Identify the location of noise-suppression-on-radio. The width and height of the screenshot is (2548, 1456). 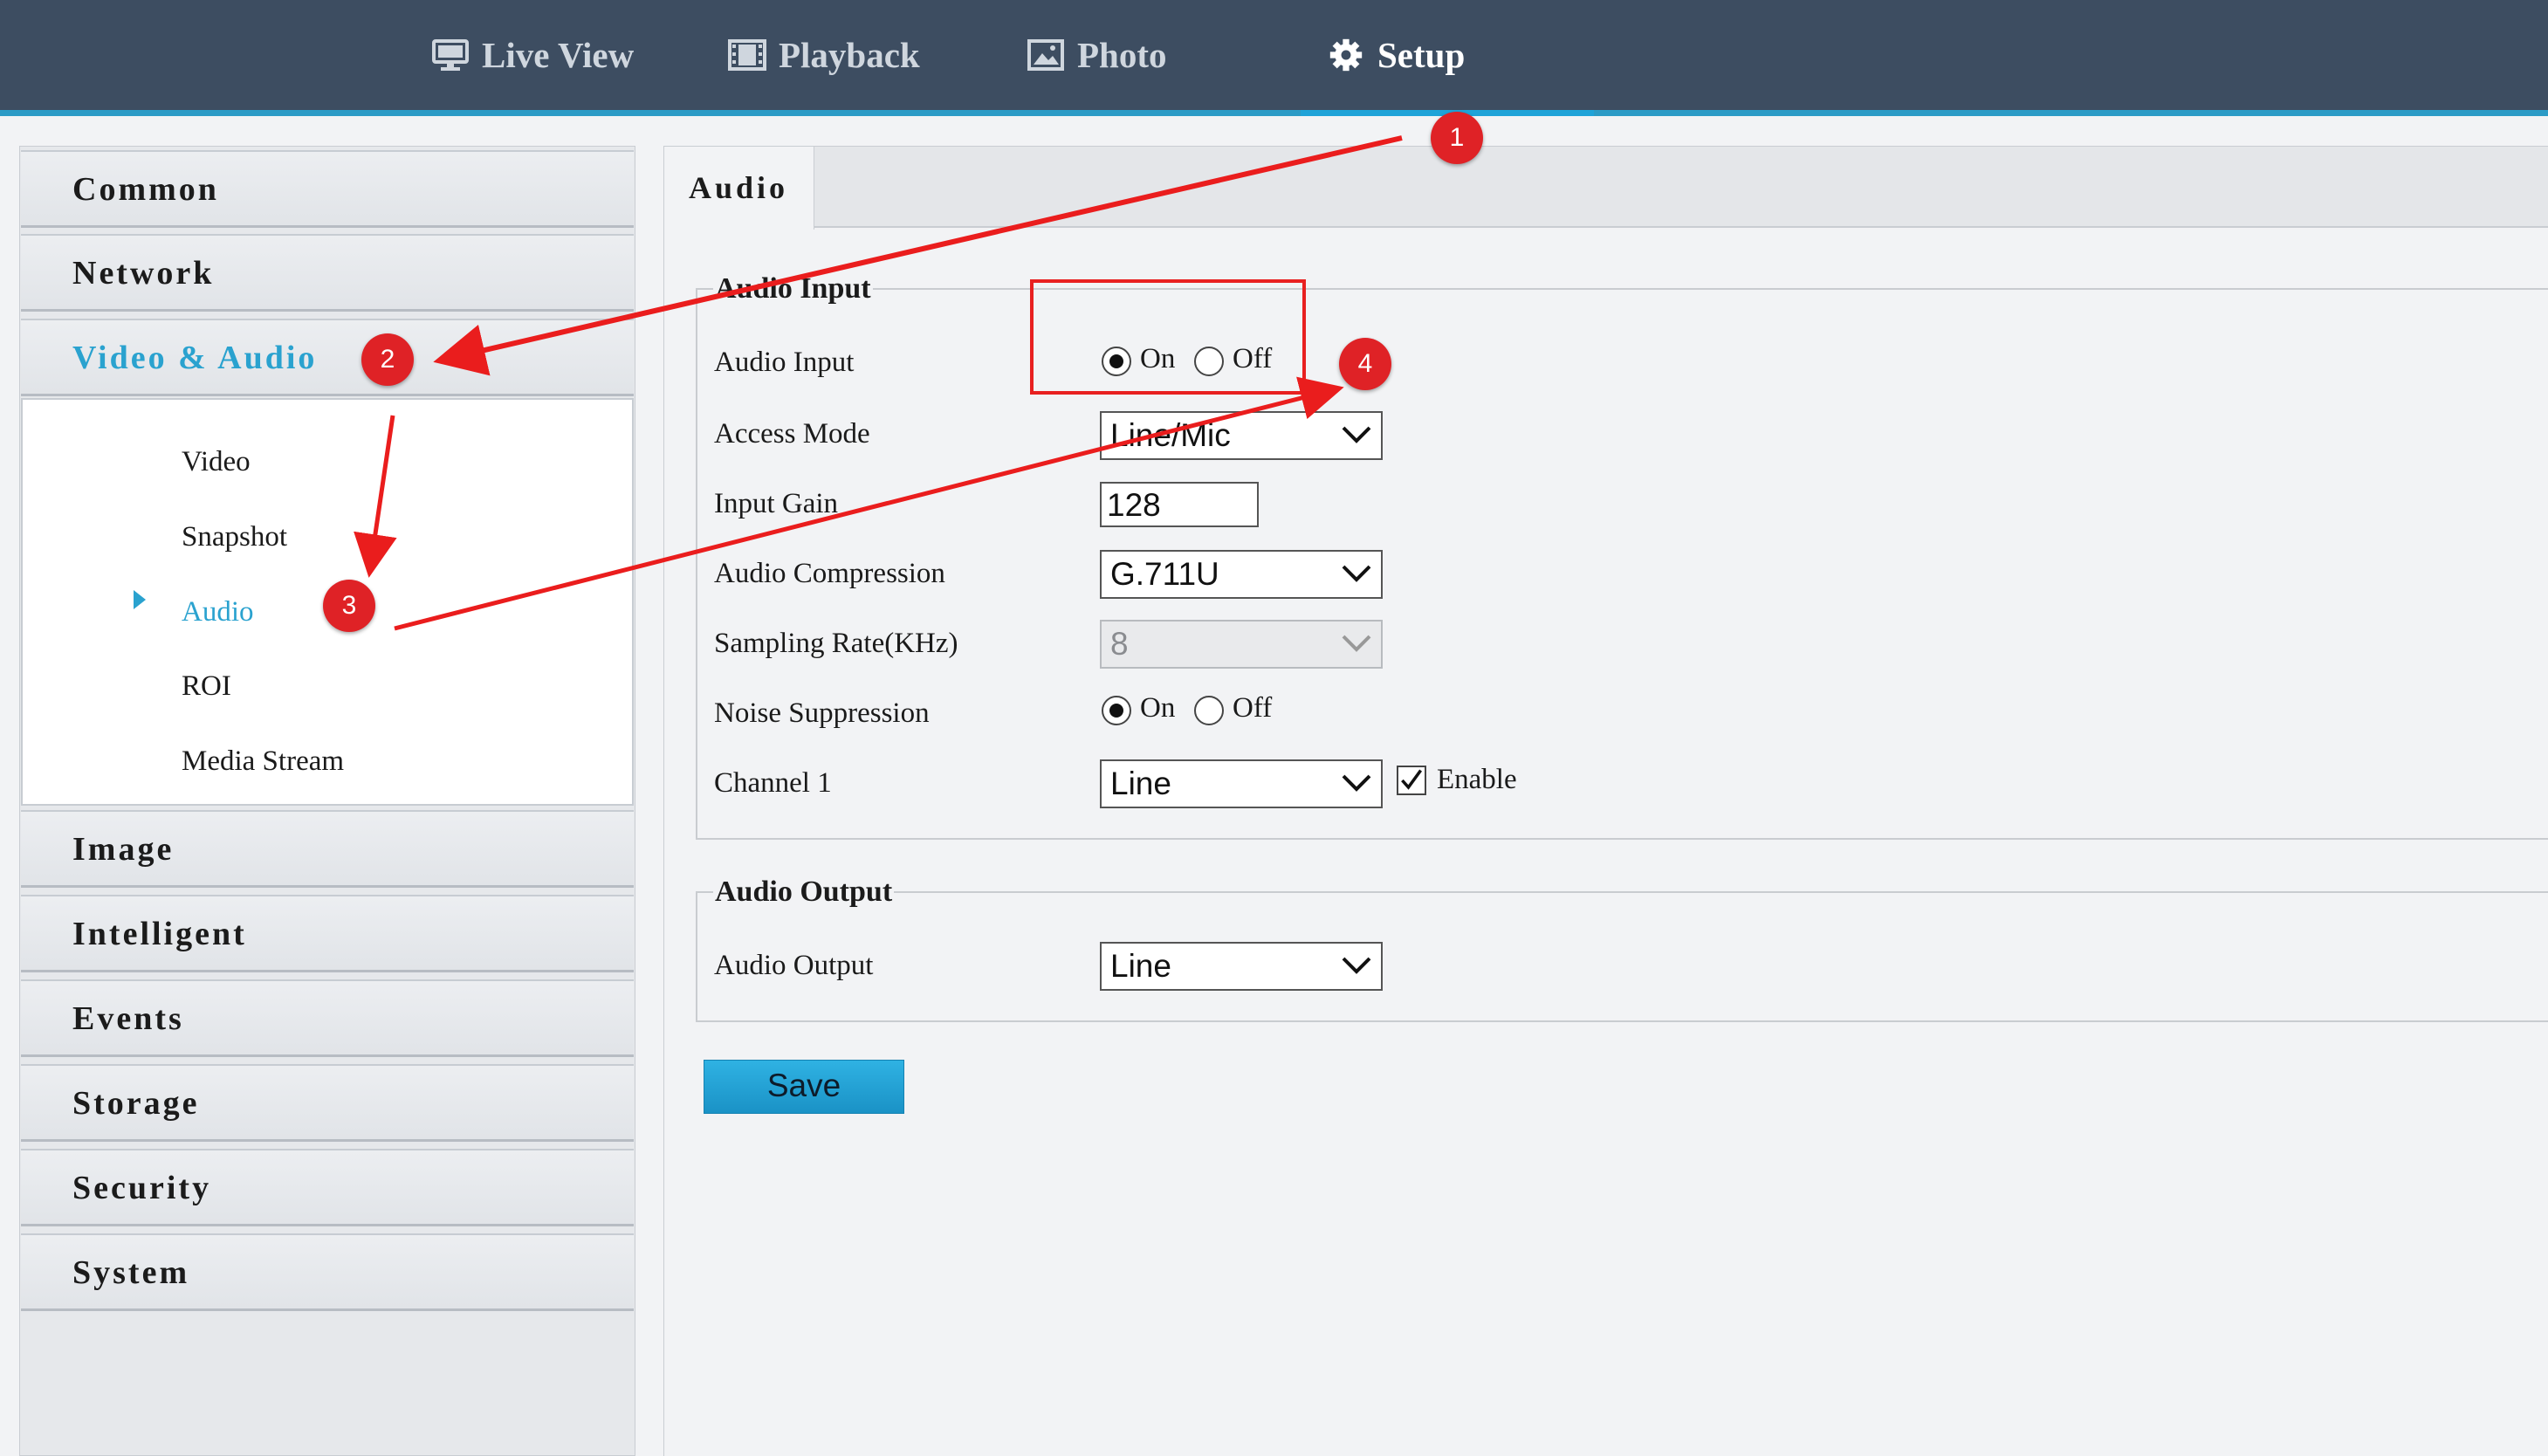
(1116, 710).